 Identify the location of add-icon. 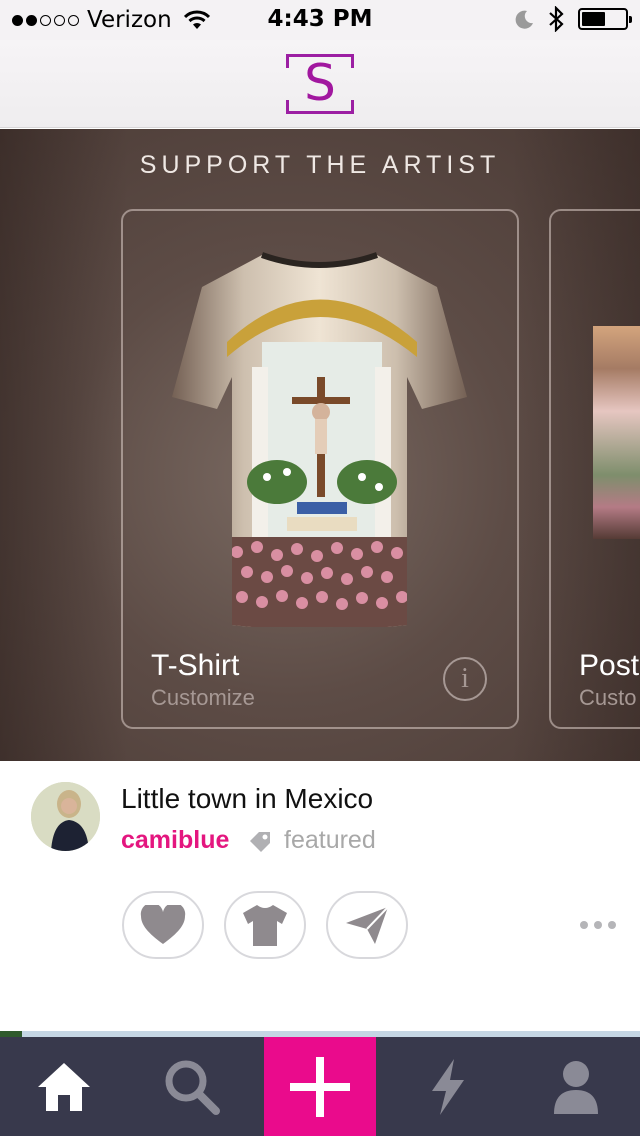
(320, 1086).